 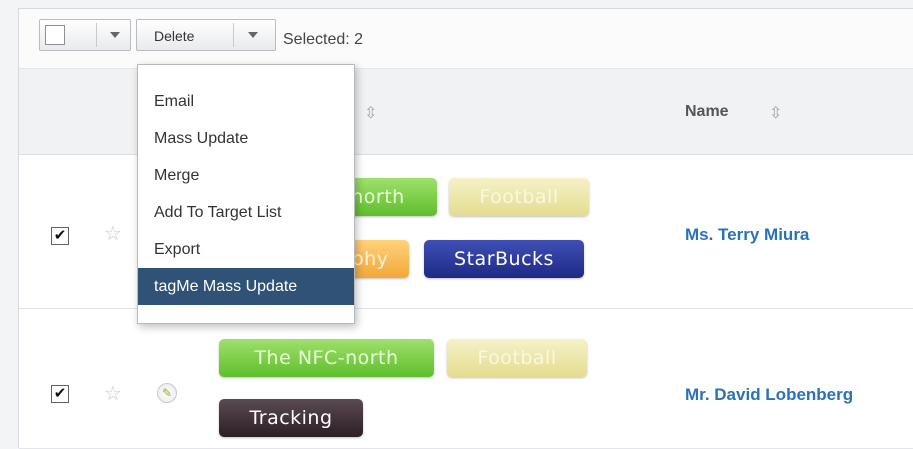 I want to click on menu-item-email: Email, so click(x=246, y=101).